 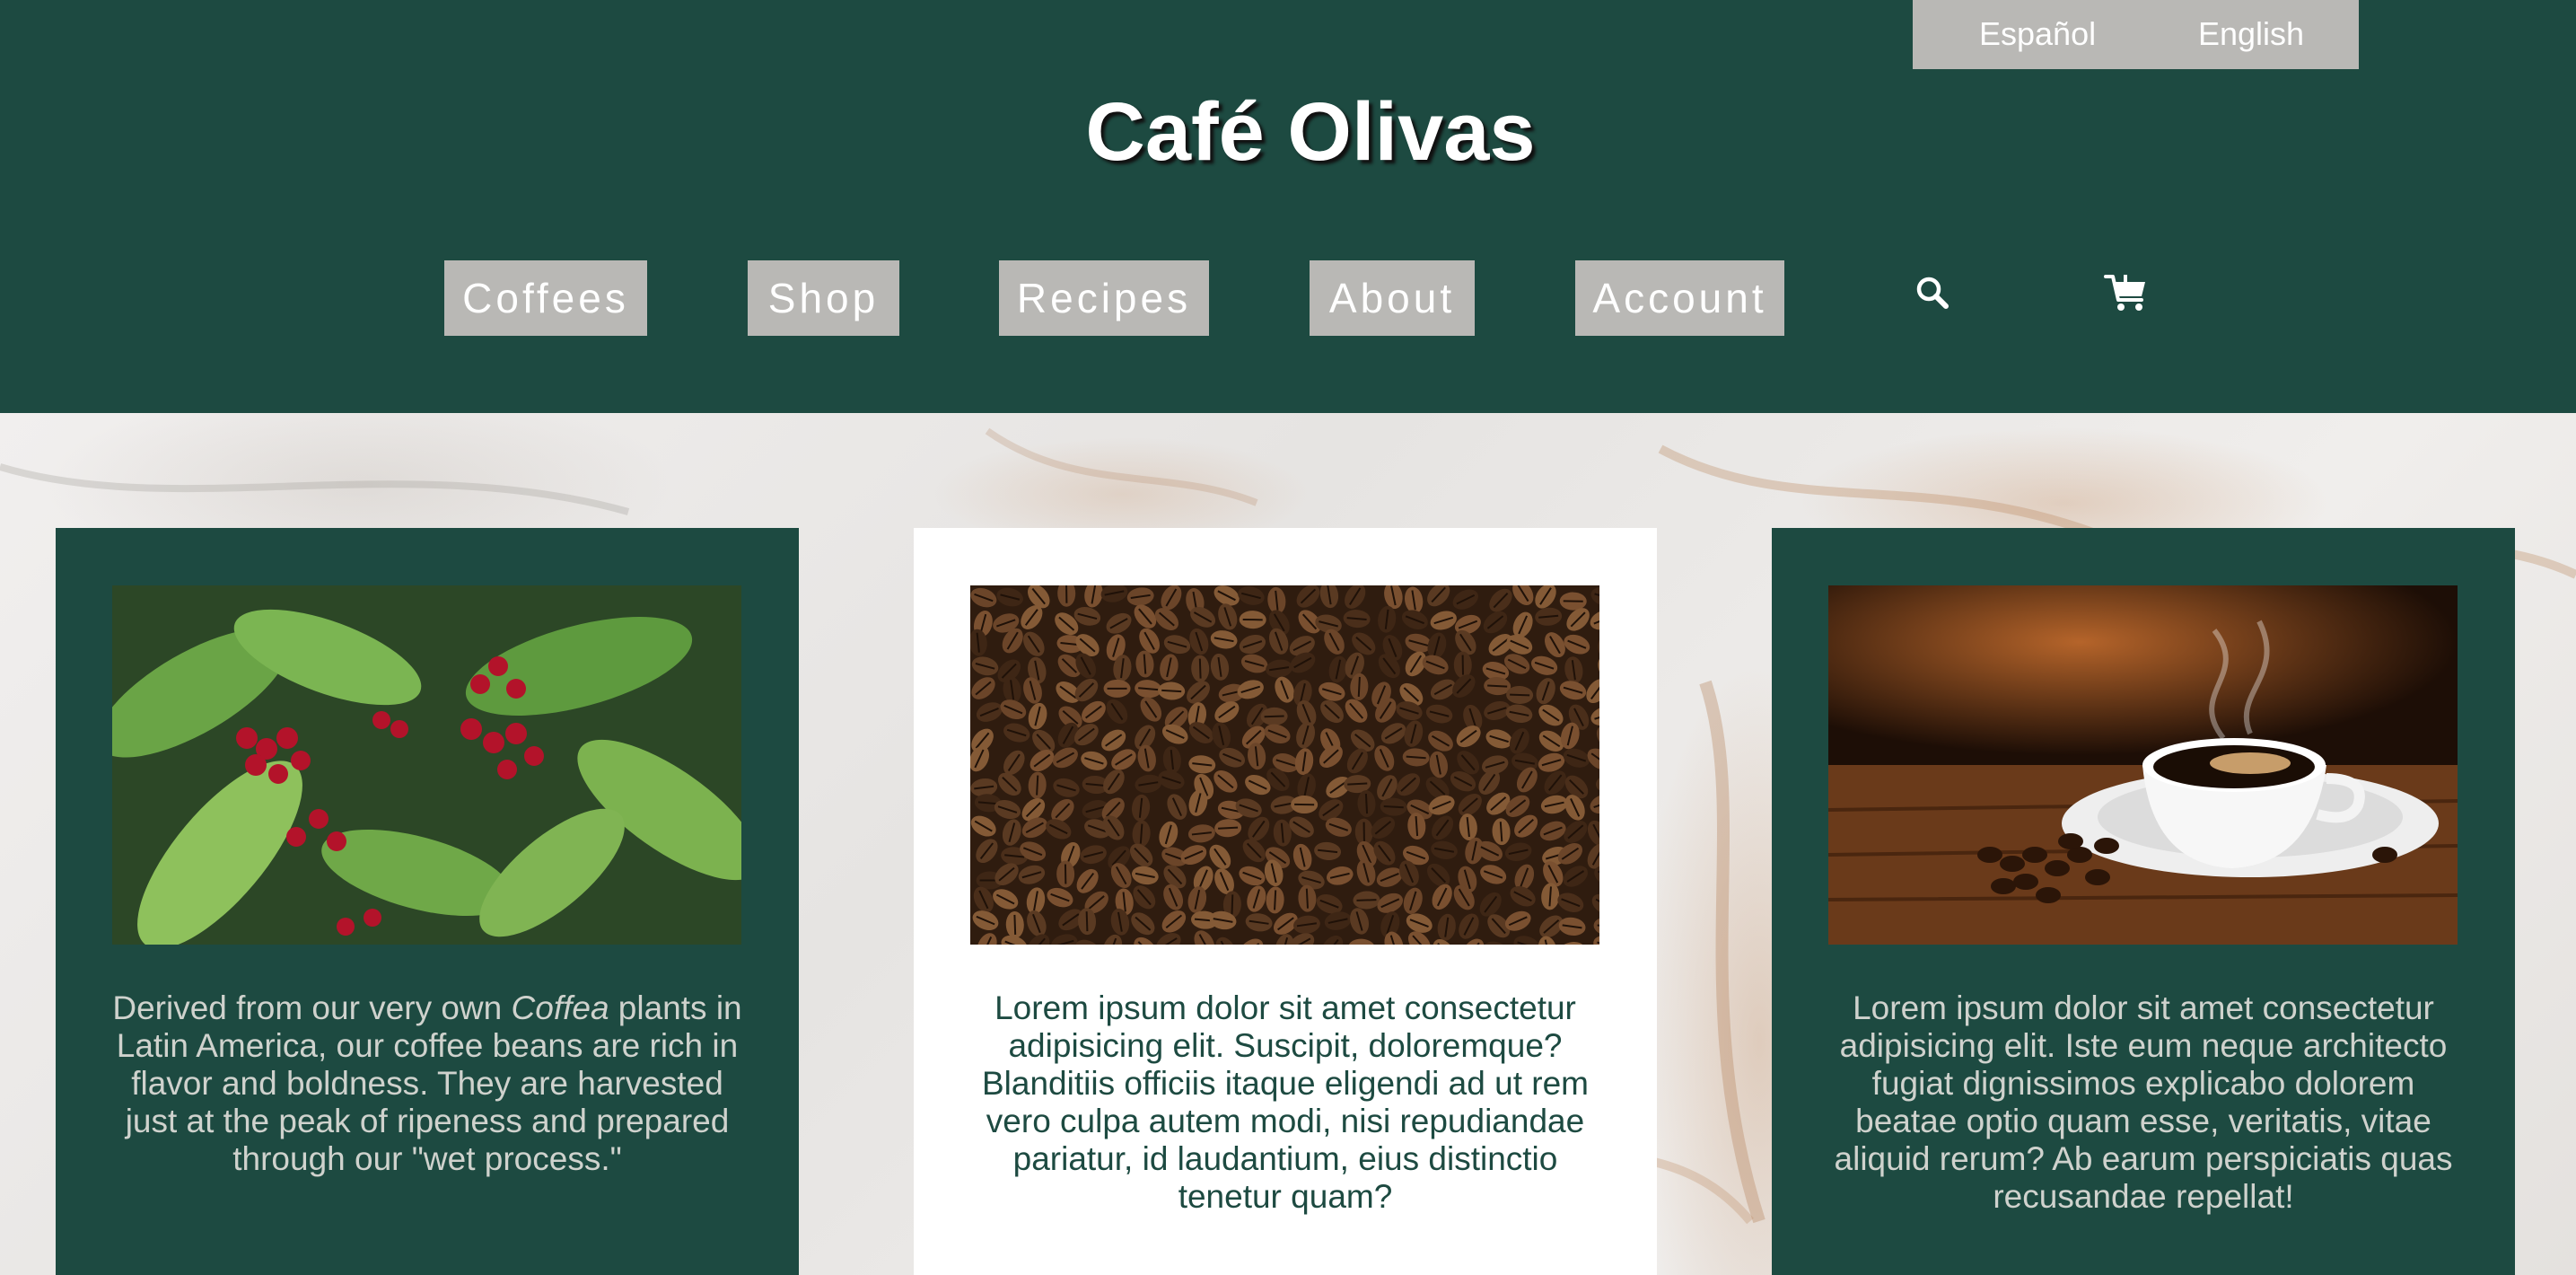 I want to click on language-english-link: English, so click(x=2251, y=34).